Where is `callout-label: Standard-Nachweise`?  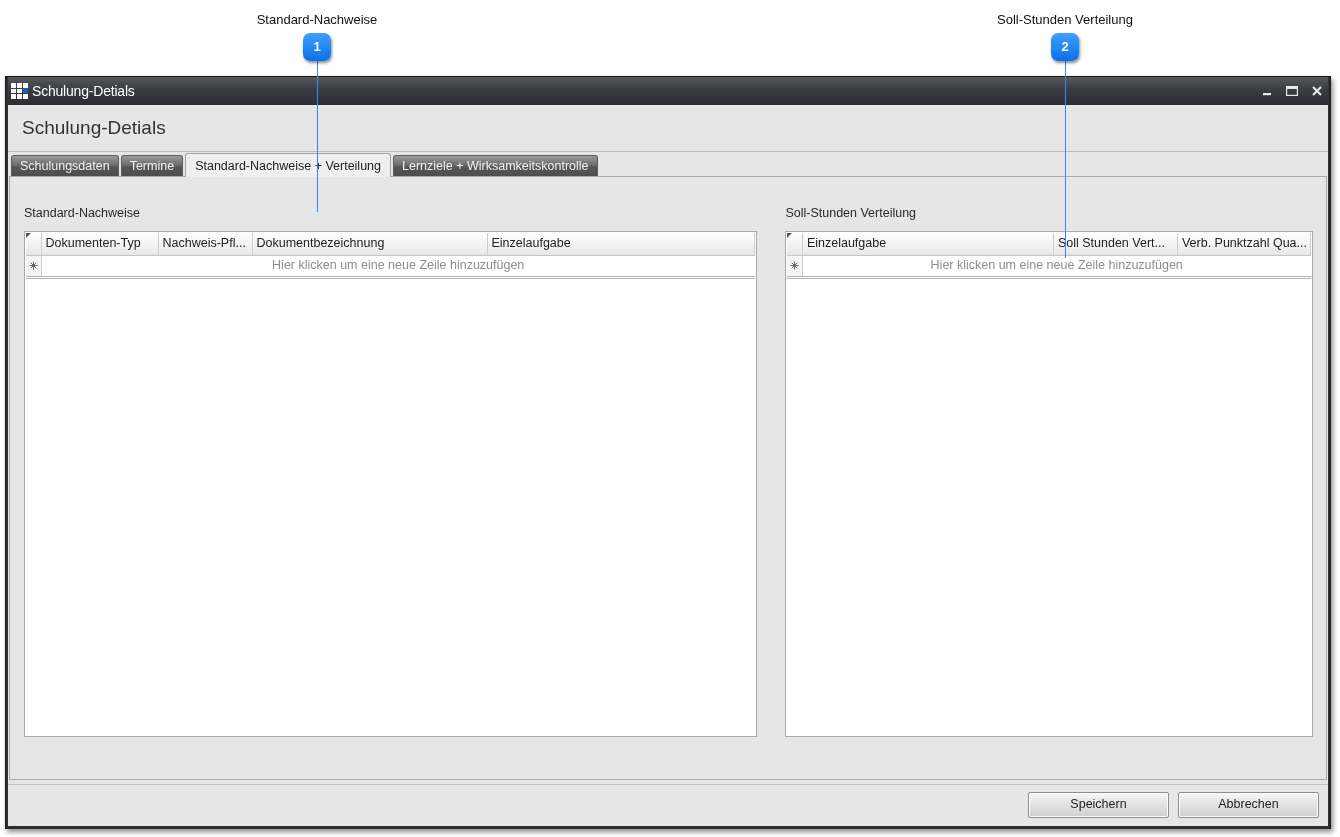 callout-label: Standard-Nachweise is located at coordinates (317, 20).